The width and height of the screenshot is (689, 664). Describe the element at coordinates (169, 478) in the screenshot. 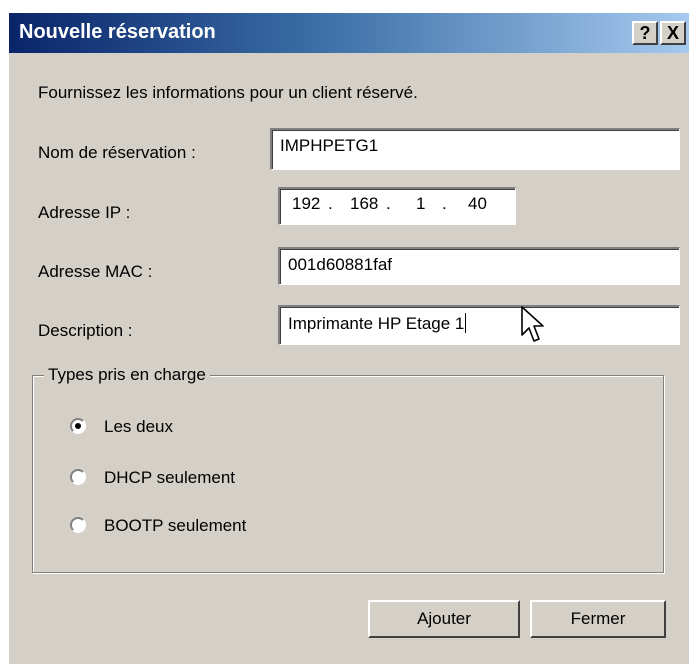

I see `radio-dhcp-only-label: DHCP seulement` at that location.